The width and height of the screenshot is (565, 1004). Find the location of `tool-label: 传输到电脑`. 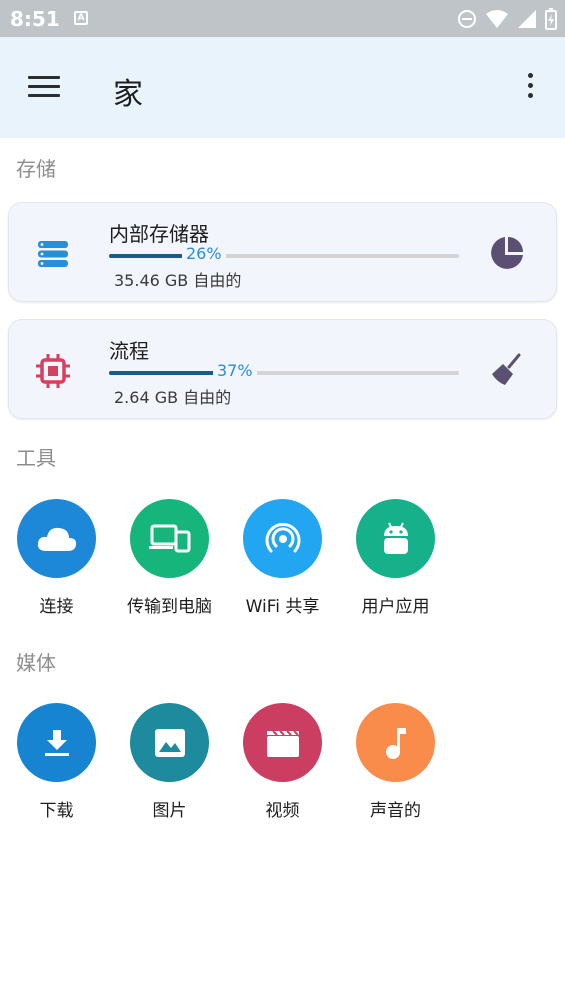

tool-label: 传输到电脑 is located at coordinates (169, 607).